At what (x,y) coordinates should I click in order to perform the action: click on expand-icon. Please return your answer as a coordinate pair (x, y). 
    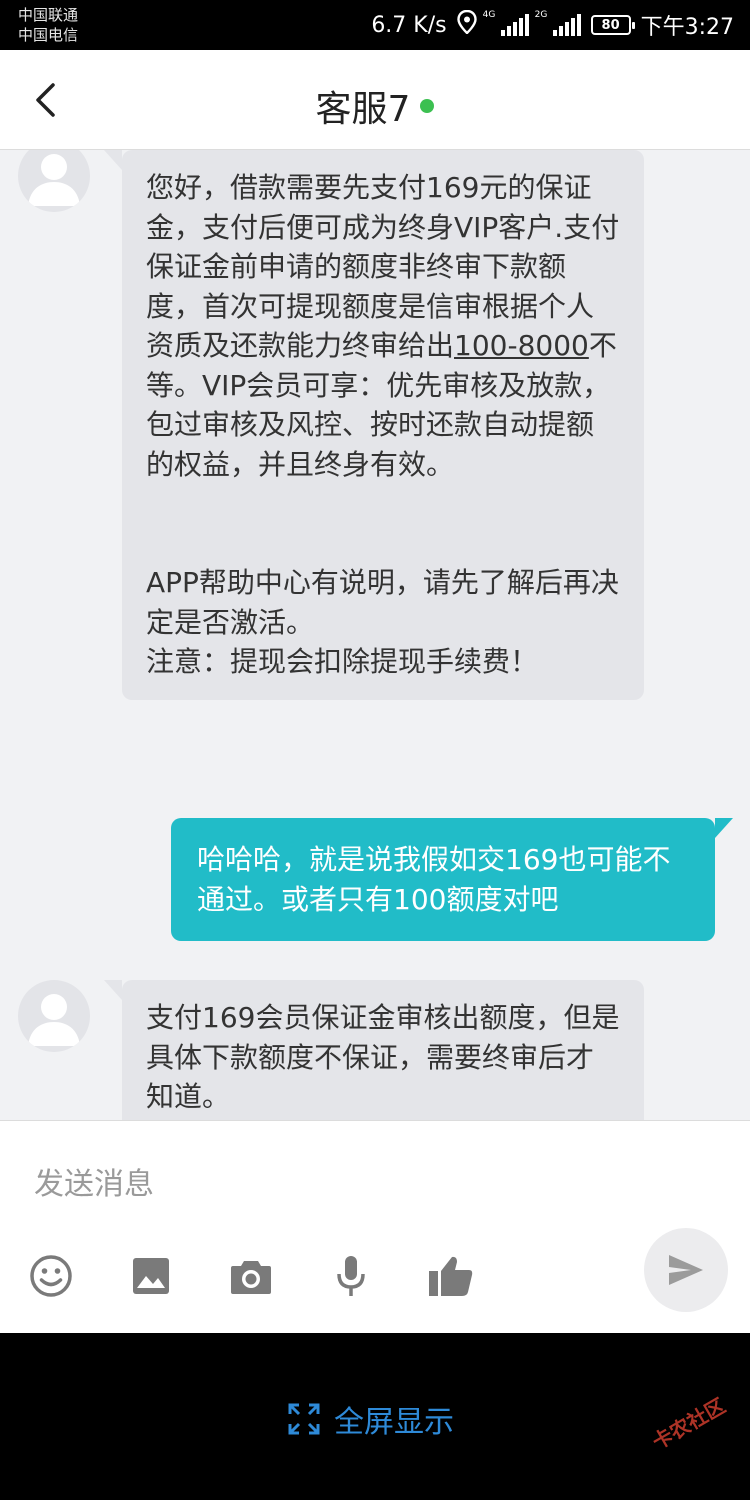
    Looking at the image, I should click on (304, 1419).